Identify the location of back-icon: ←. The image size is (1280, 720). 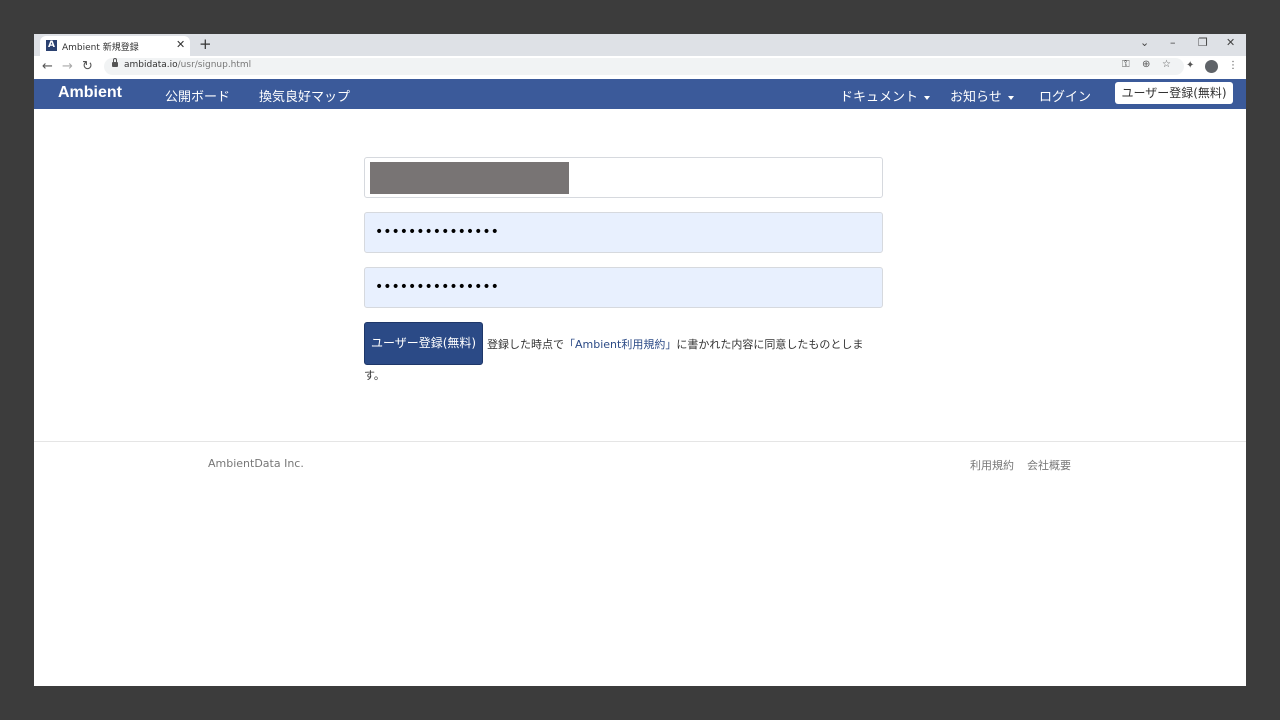
(47, 66).